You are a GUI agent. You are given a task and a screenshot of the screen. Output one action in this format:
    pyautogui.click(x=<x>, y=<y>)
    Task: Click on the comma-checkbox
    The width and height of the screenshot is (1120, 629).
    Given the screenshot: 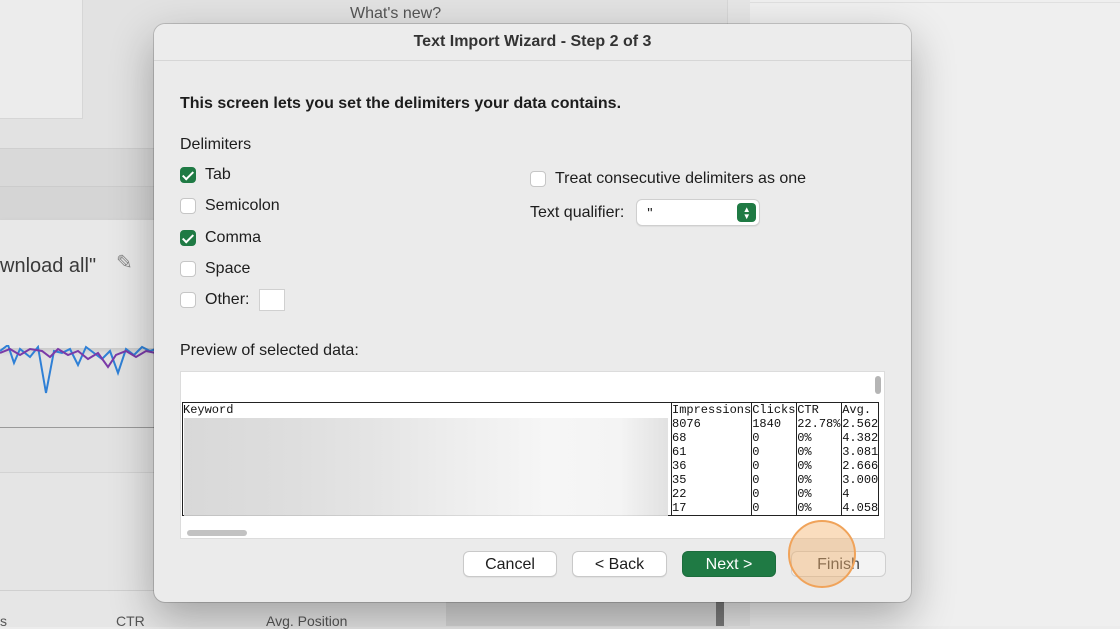 What is the action you would take?
    pyautogui.click(x=188, y=238)
    